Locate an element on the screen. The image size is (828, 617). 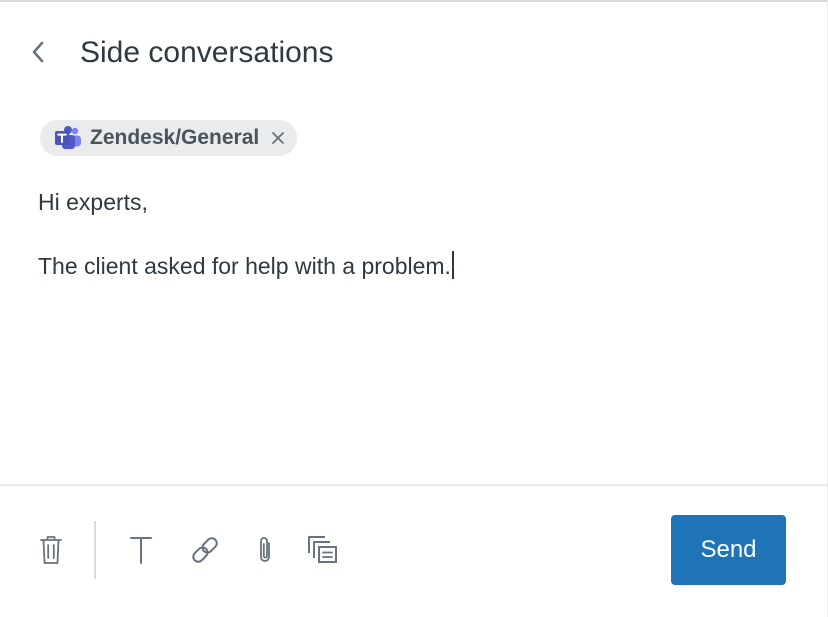
insert-link-button is located at coordinates (205, 550).